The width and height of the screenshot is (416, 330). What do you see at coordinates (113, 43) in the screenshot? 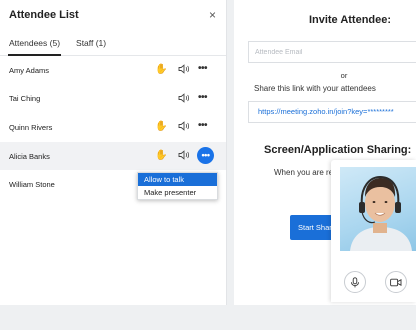
I see `tab-bar: Attendees (5) Staff (1)` at bounding box center [113, 43].